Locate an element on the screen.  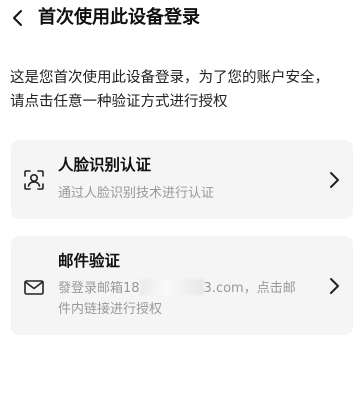
email-option-title: 邮件验证 is located at coordinates (89, 261).